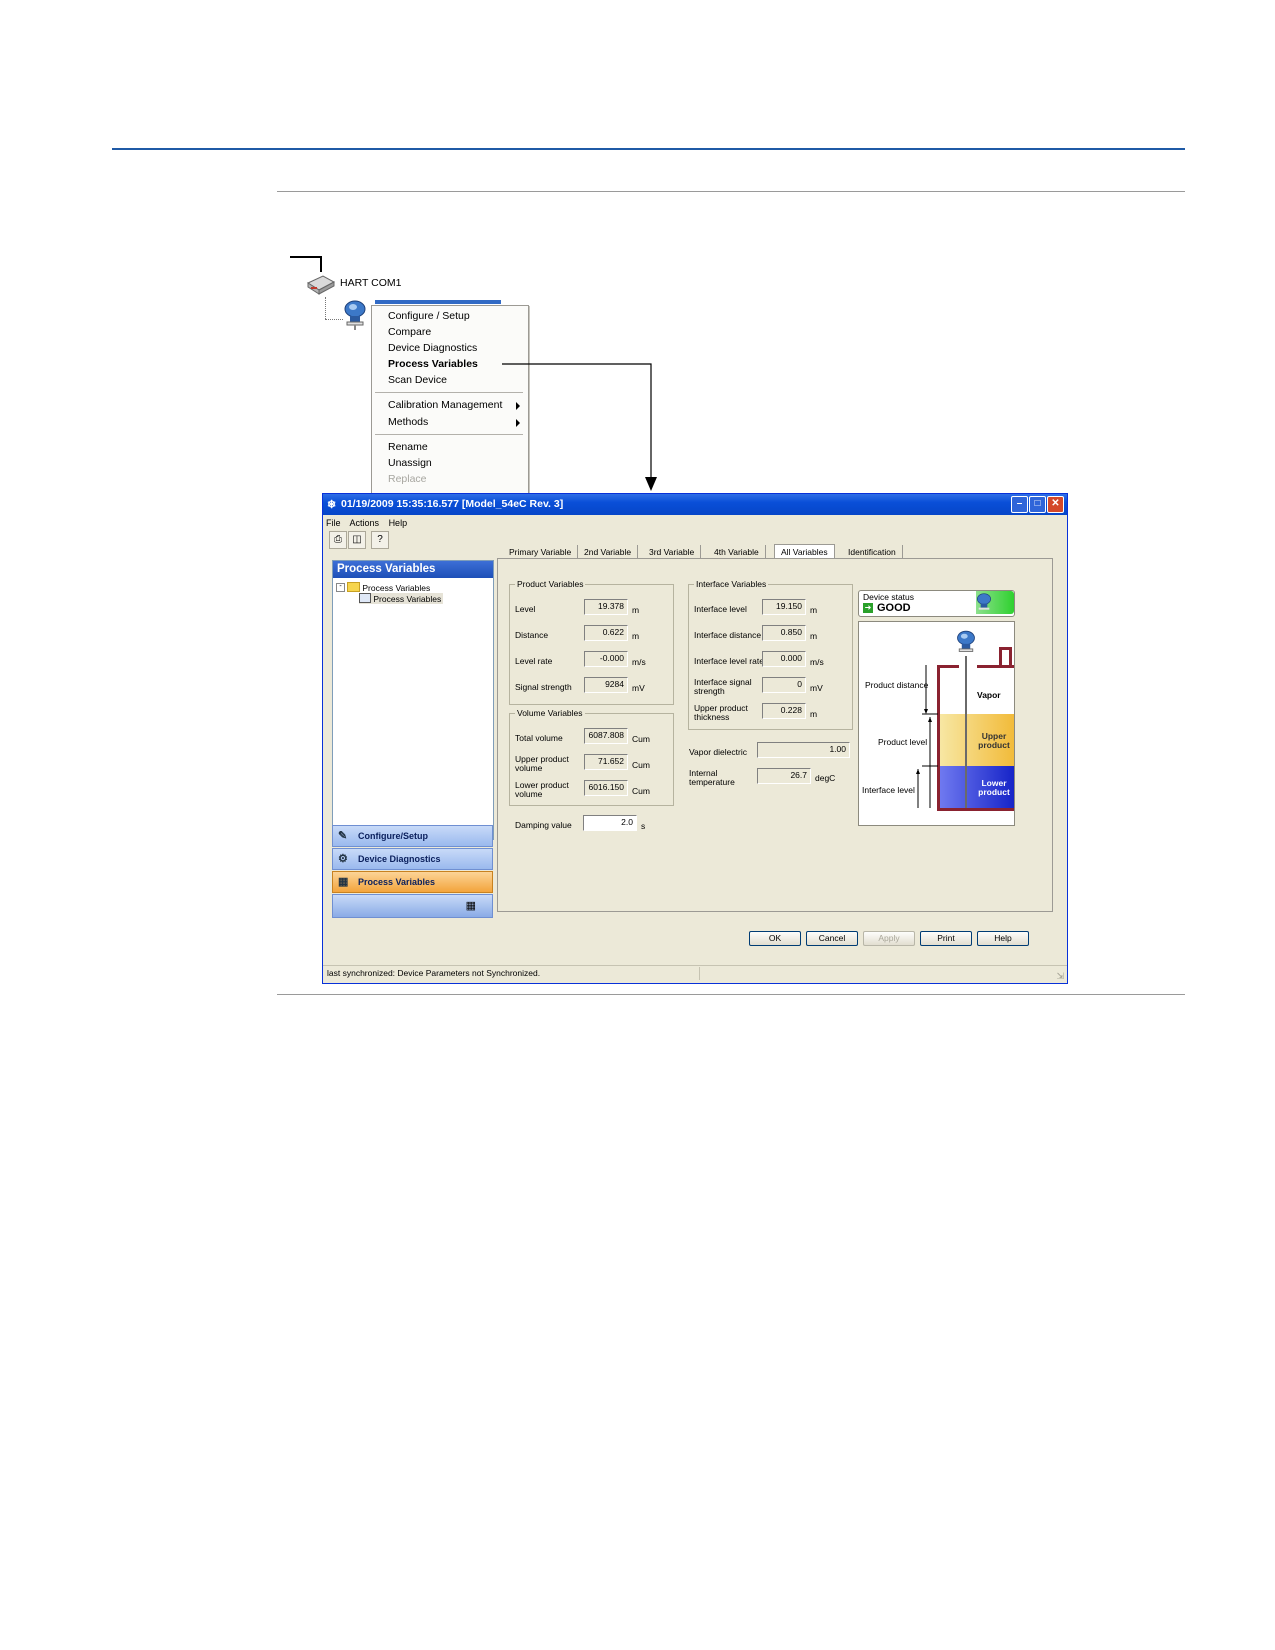 This screenshot has height=1650, width=1275. I want to click on tree-root-label: Process Variables, so click(396, 588).